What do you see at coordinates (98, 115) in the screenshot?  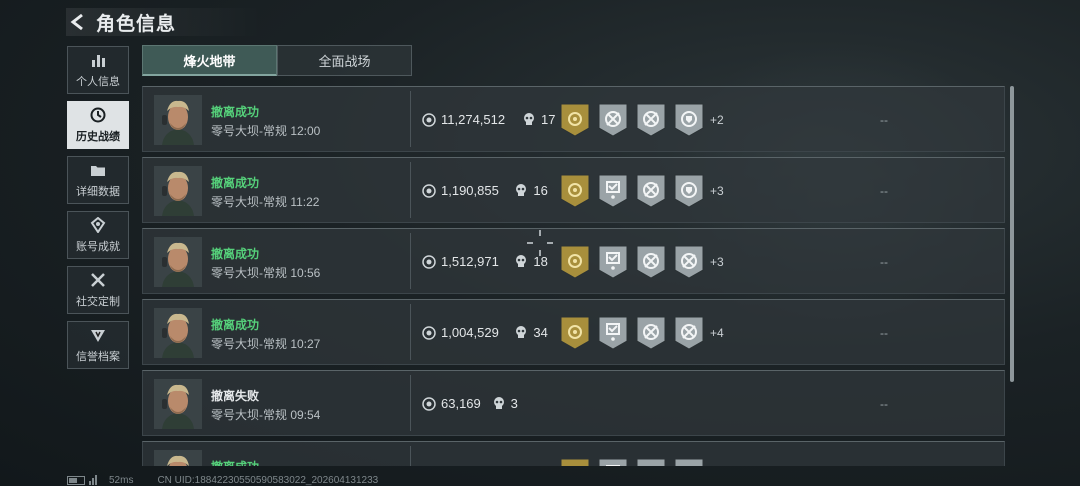 I see `history-icon` at bounding box center [98, 115].